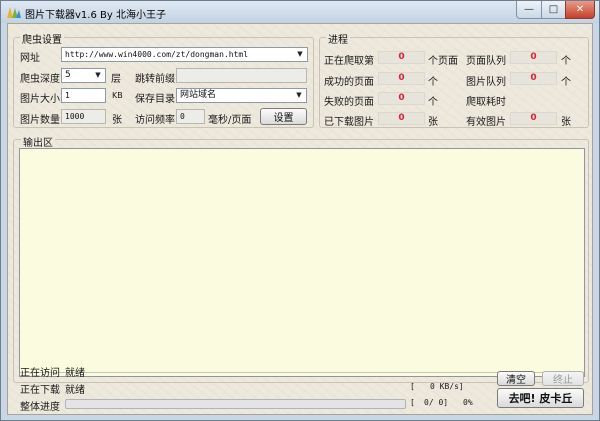 Image resolution: width=600 pixels, height=421 pixels. What do you see at coordinates (40, 407) in the screenshot?
I see `overall-progress-label: 整体进度` at bounding box center [40, 407].